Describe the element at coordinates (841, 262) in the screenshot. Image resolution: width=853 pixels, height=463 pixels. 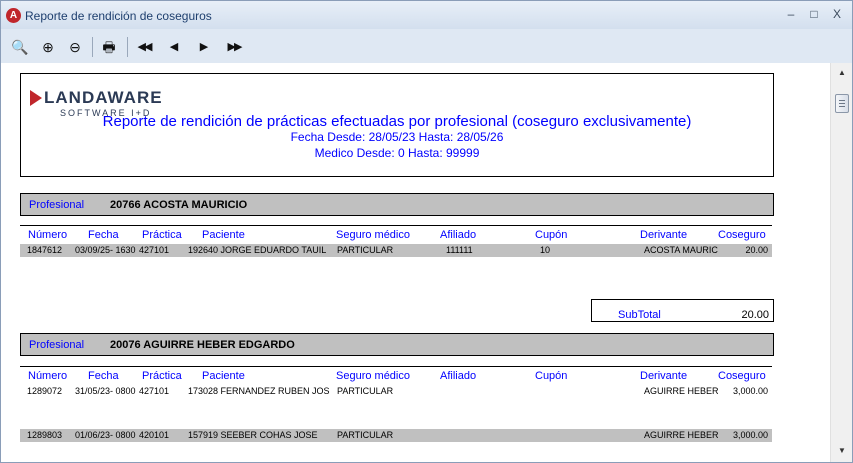
I see `vertical-scrollbar: ▲ ▼` at that location.